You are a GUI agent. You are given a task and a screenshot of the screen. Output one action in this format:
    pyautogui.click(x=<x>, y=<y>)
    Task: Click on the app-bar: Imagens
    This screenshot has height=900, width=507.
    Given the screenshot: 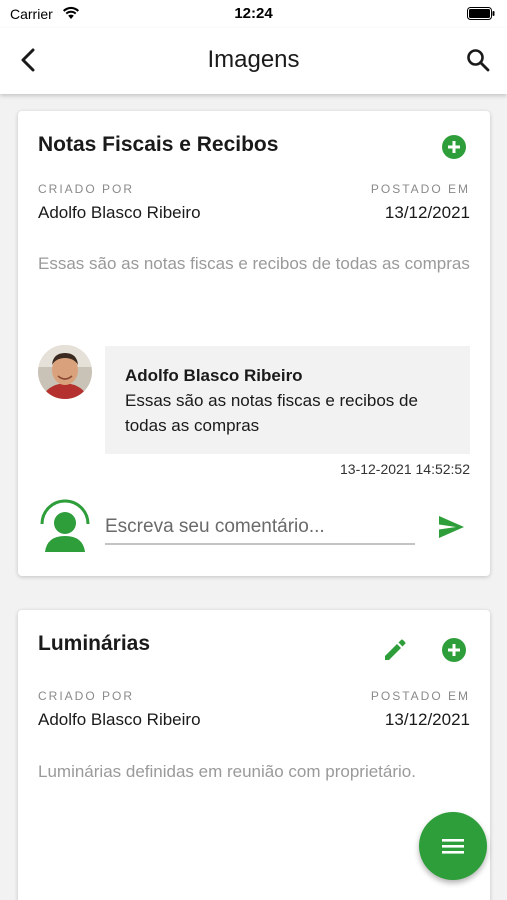 What is the action you would take?
    pyautogui.click(x=253, y=61)
    